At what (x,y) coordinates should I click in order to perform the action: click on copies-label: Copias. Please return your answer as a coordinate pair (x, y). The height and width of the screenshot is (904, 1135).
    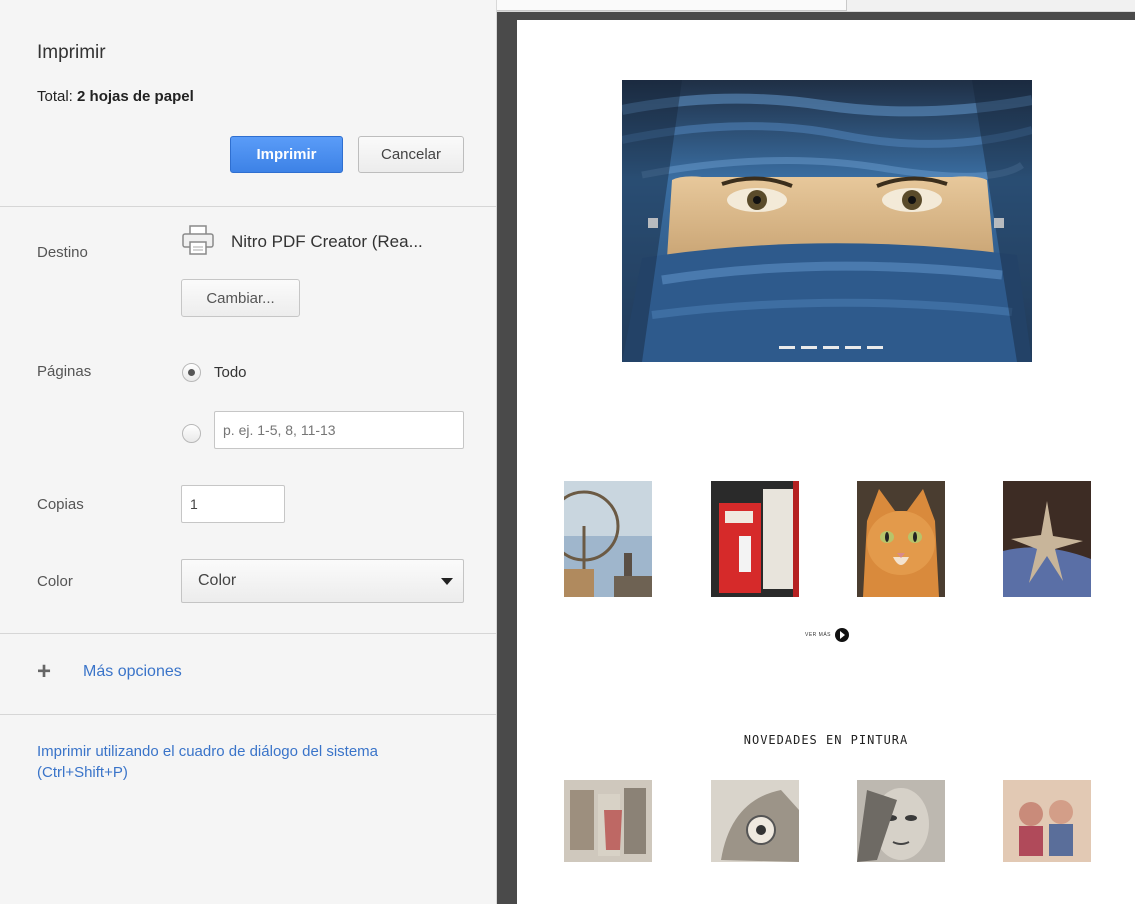
    Looking at the image, I should click on (60, 504).